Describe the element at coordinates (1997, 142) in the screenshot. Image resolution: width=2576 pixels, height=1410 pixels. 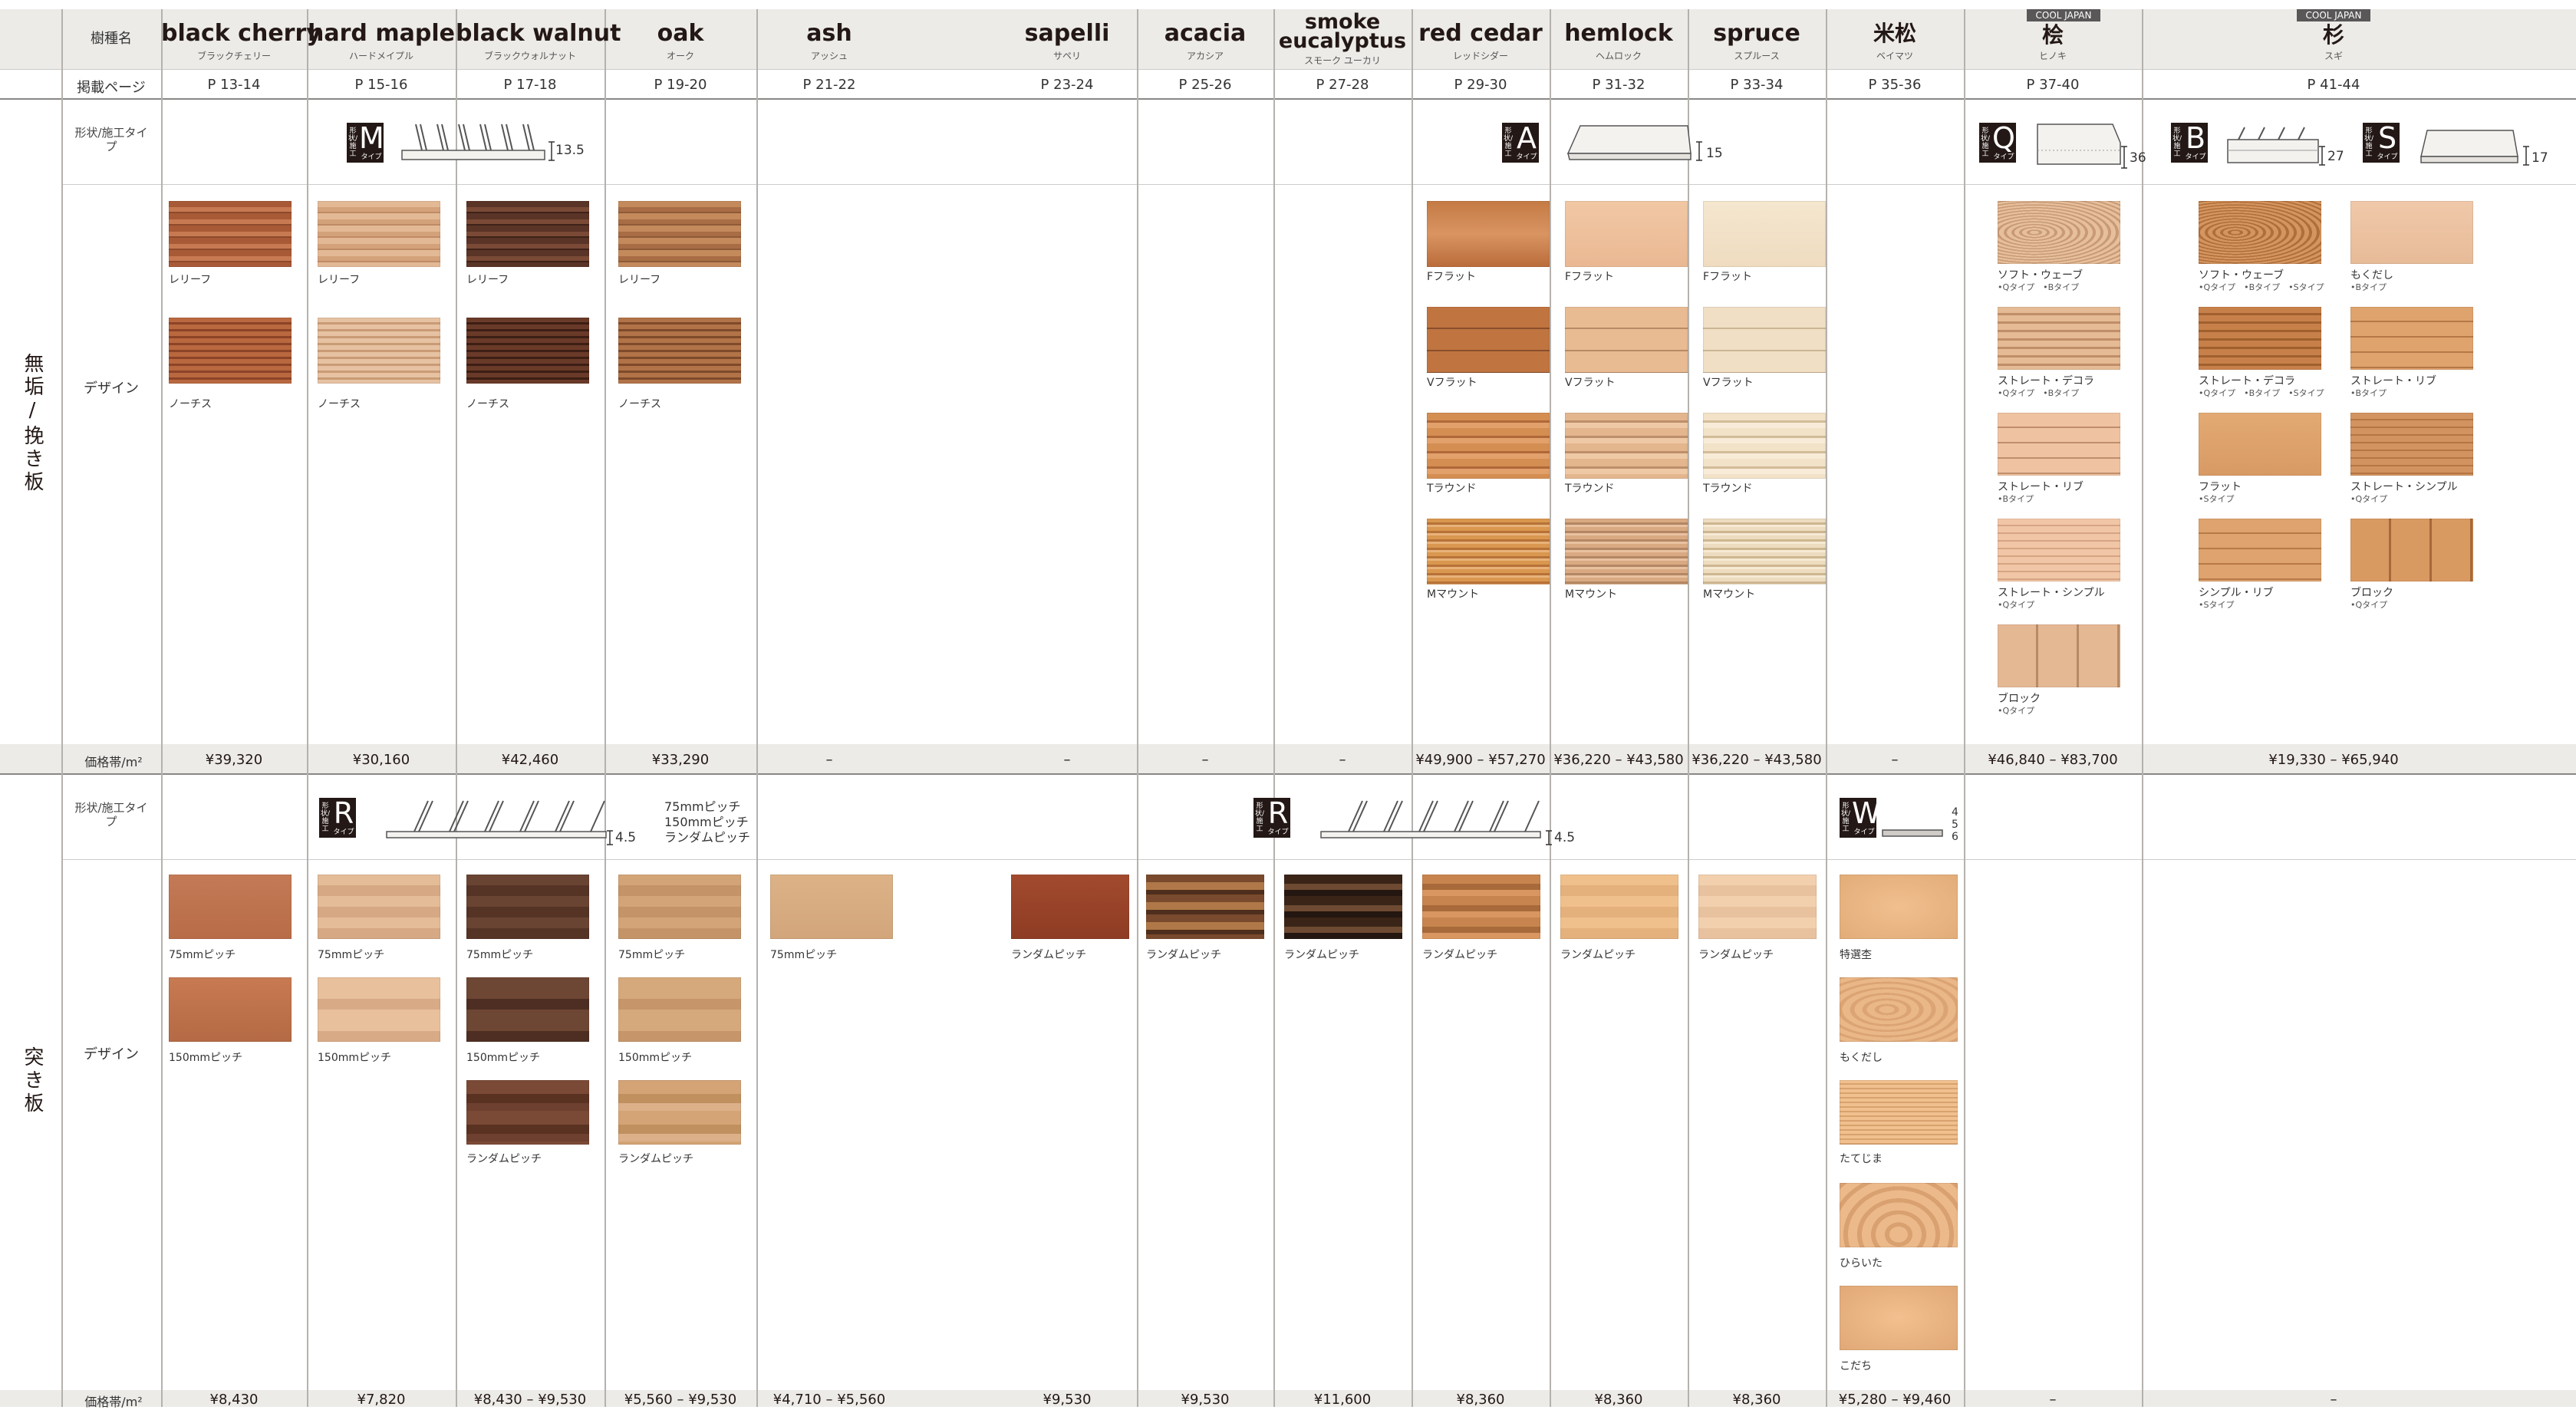
I see `type-q-badge: 形状/施工 Q タイプ` at that location.